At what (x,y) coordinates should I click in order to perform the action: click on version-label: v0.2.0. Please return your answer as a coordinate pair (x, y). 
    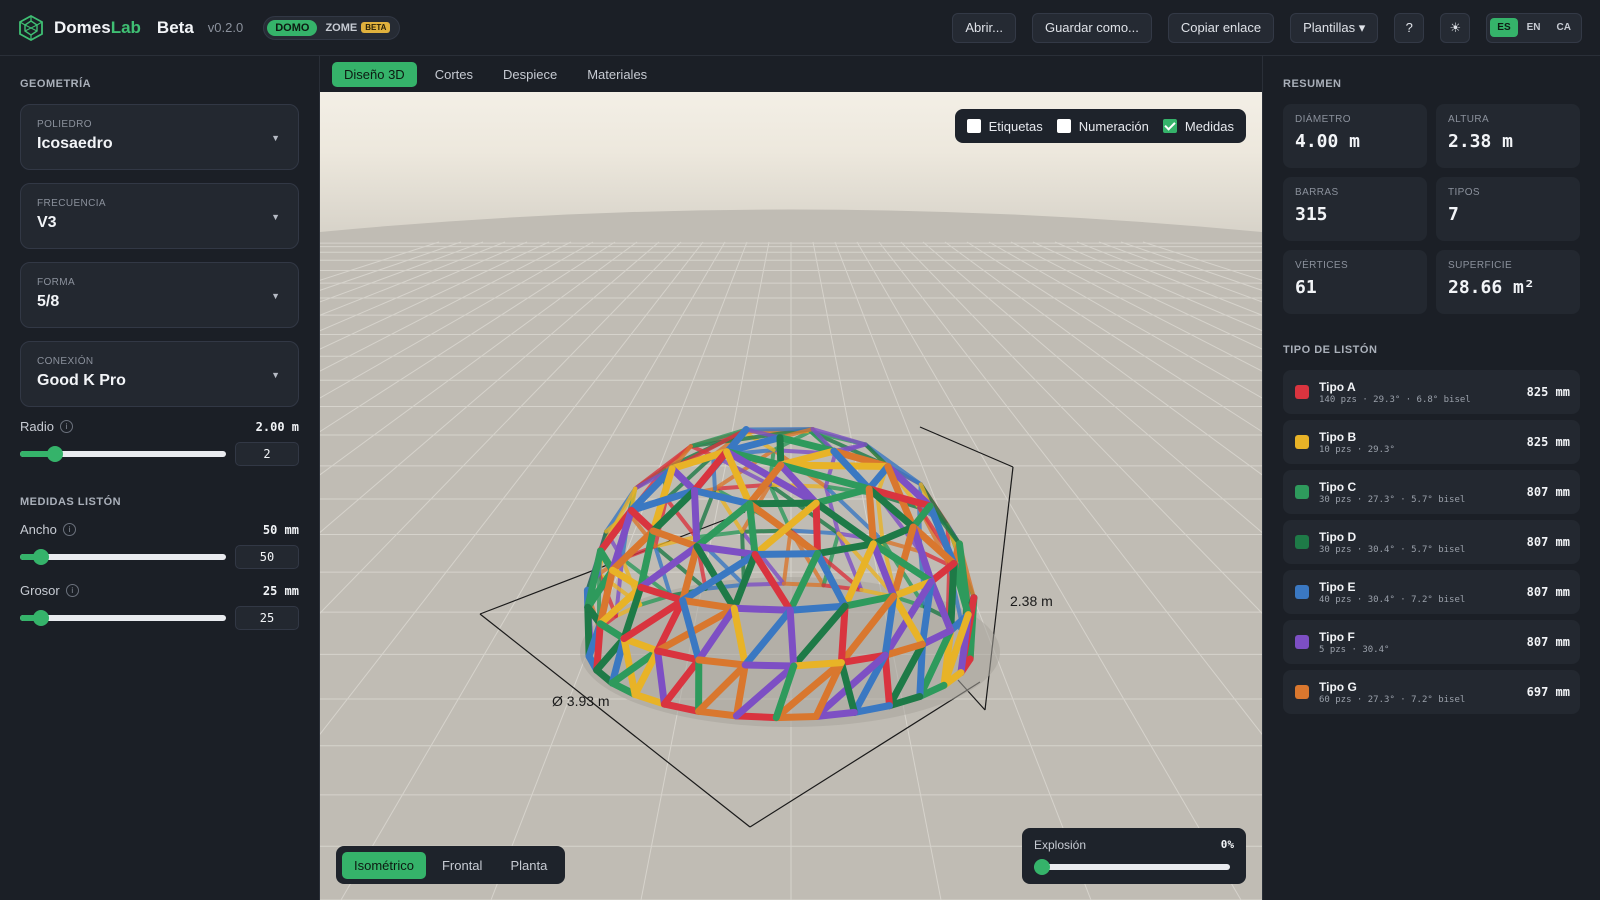
    Looking at the image, I should click on (225, 27).